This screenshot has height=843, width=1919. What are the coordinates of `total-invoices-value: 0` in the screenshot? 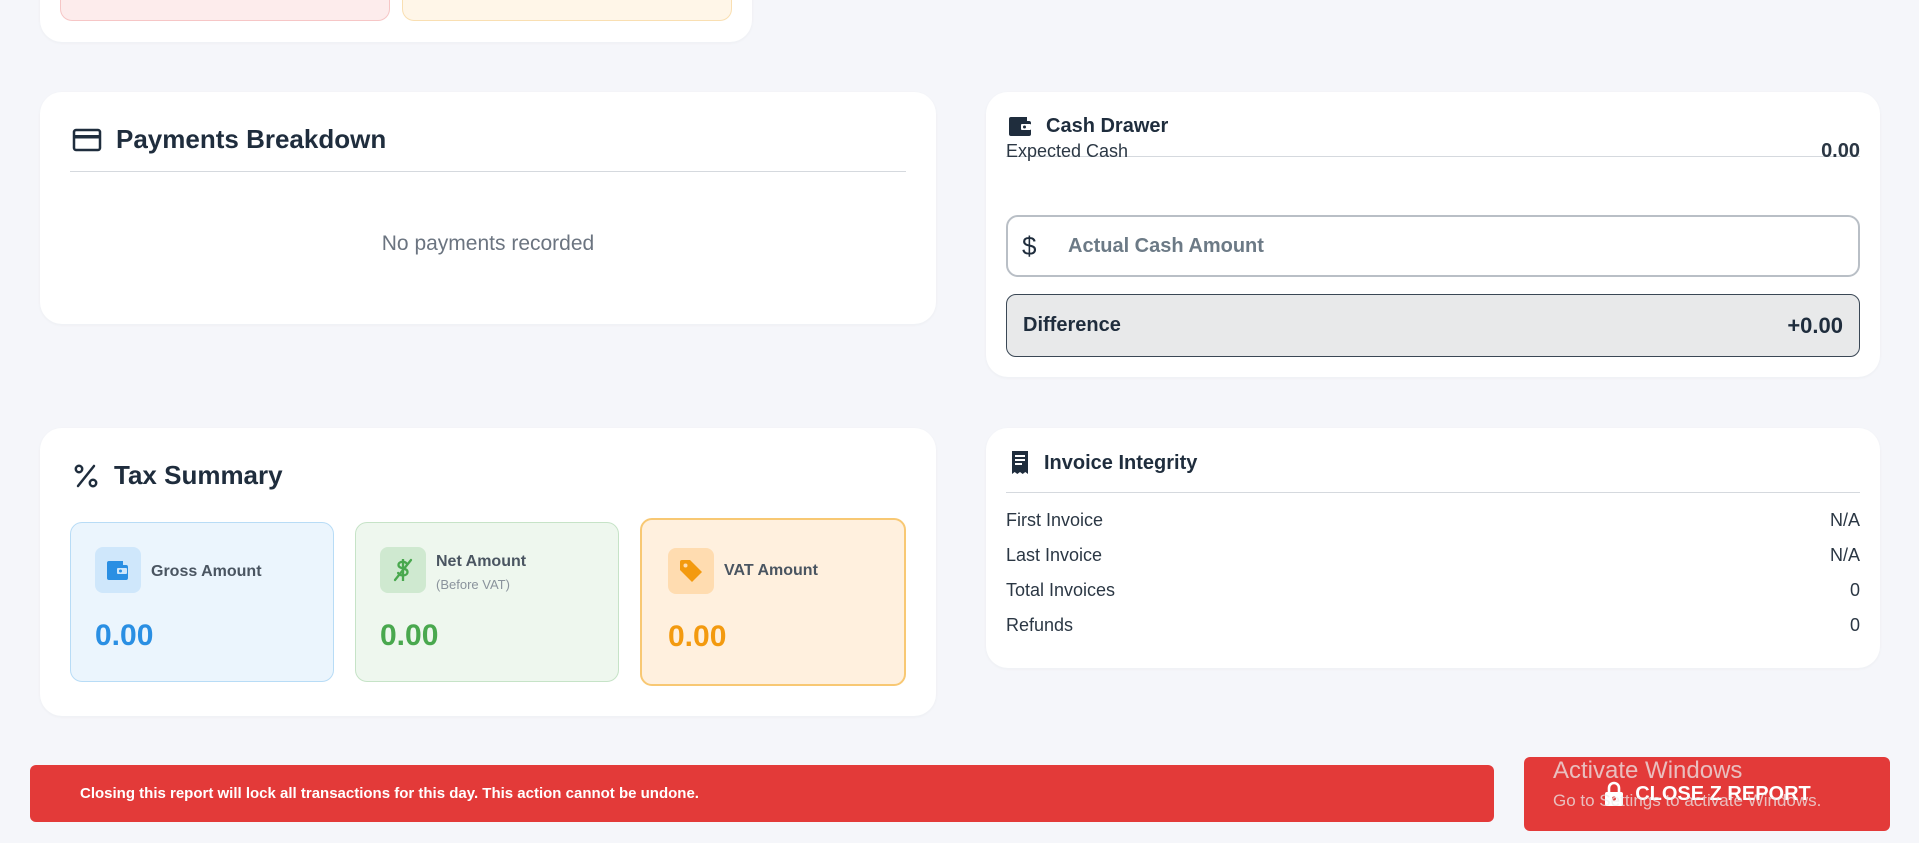 It's located at (1854, 590).